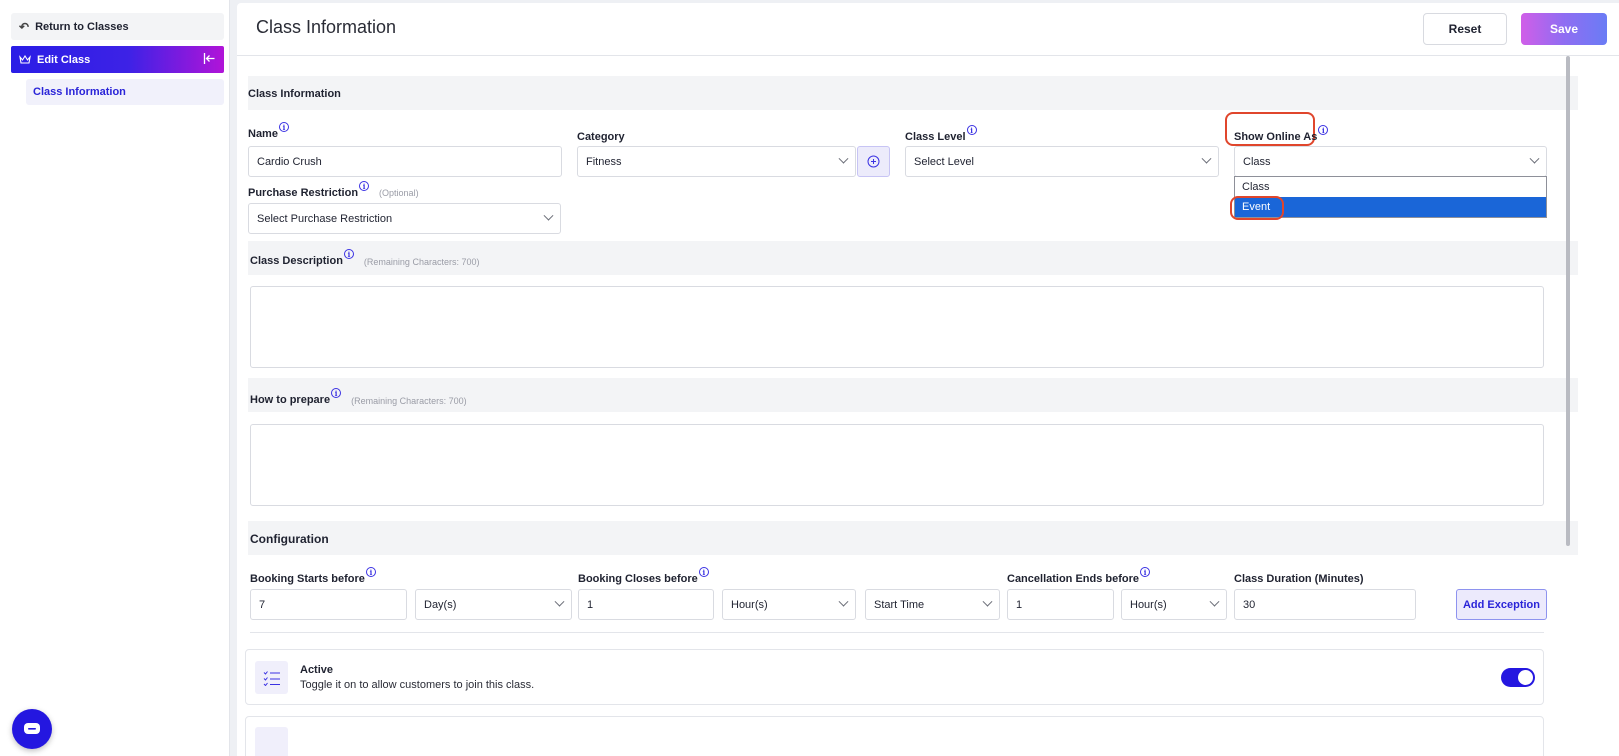 This screenshot has width=1619, height=756. I want to click on booking-closes-label: Booking Closes before i, so click(643, 576).